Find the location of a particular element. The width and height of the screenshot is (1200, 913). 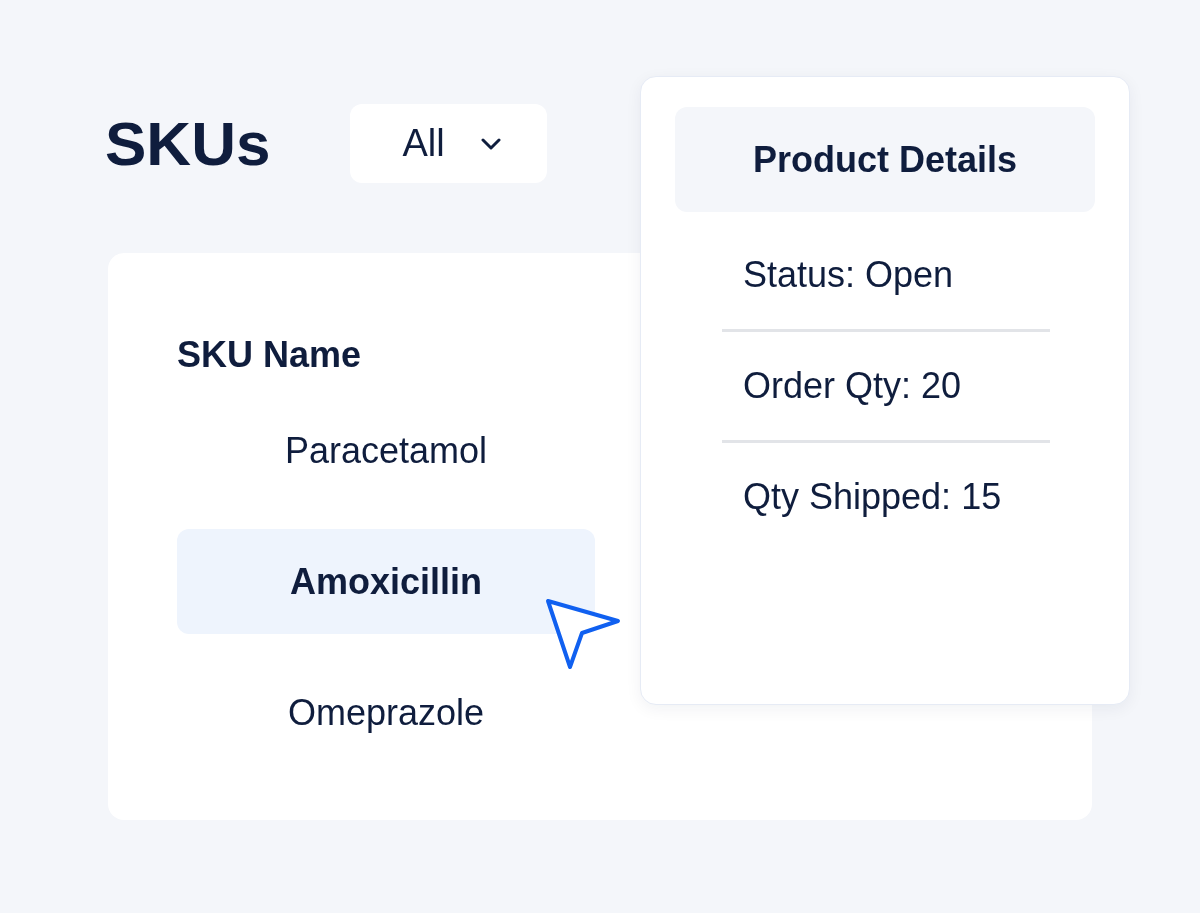

detail-field: Qty Shipped: 15 is located at coordinates (886, 497).